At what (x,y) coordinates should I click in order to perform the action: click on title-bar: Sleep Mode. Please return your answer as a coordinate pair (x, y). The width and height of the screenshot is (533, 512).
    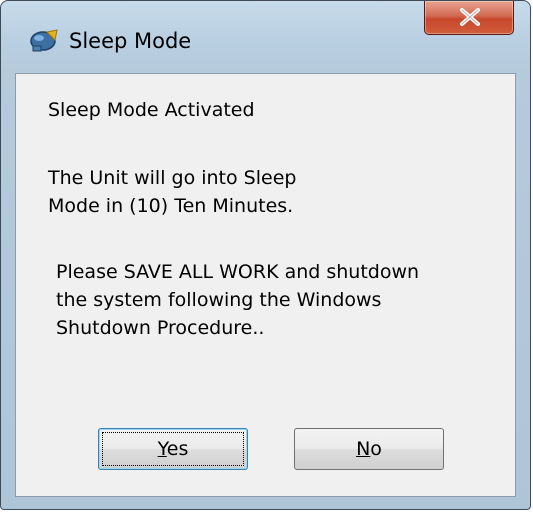
    Looking at the image, I should click on (265, 37).